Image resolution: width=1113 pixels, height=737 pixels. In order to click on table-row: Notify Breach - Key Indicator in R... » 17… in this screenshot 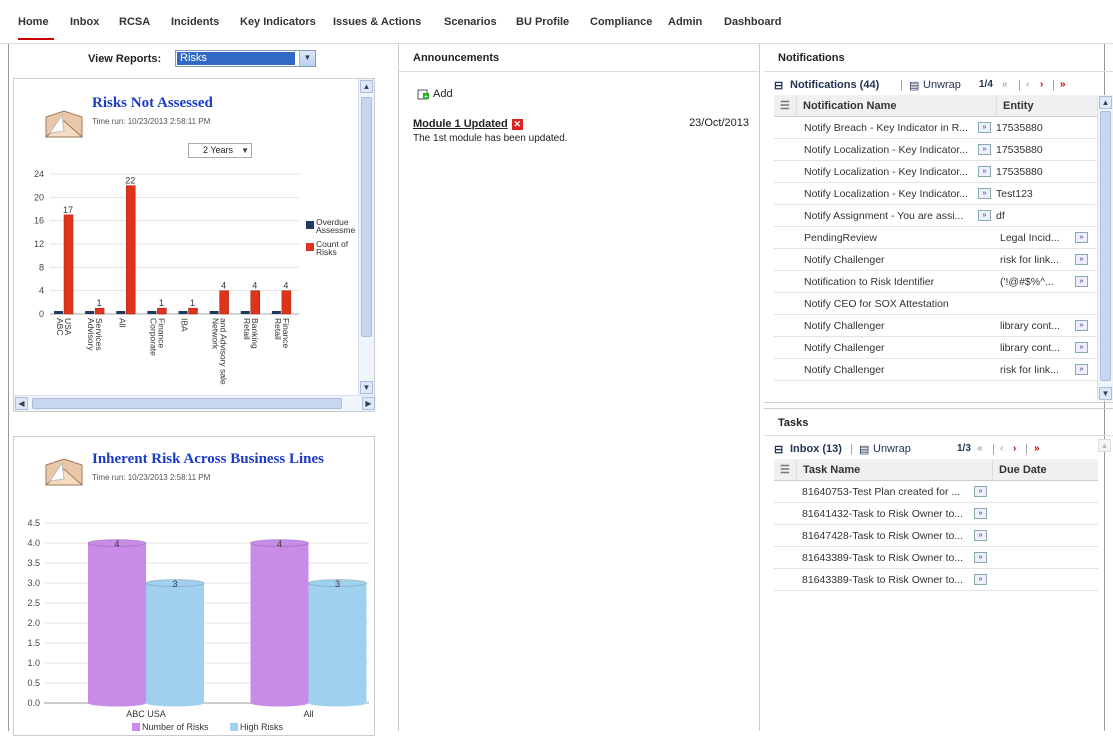, I will do `click(936, 128)`.